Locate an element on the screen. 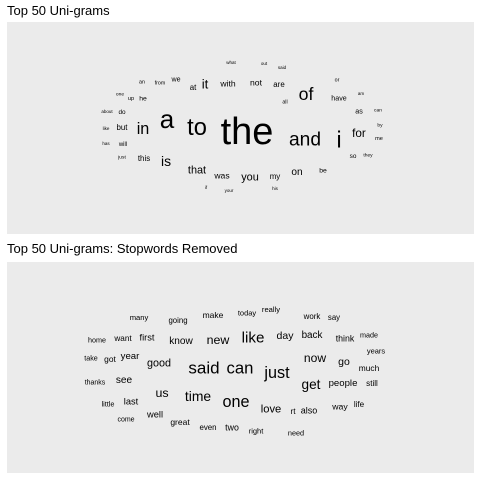 Image resolution: width=480 pixels, height=480 pixels. word-your: your is located at coordinates (229, 190).